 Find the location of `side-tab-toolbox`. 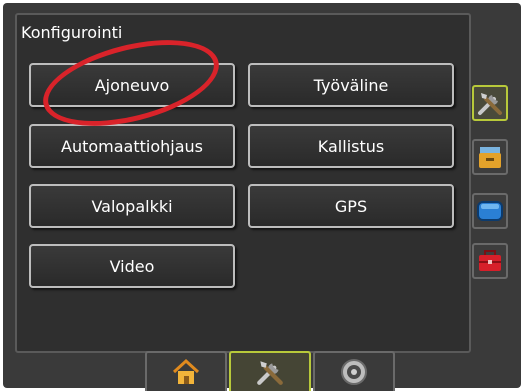

side-tab-toolbox is located at coordinates (490, 261).